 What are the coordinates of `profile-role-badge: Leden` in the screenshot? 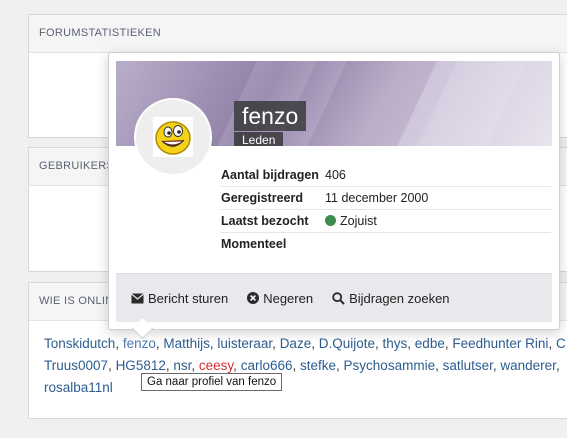 It's located at (259, 139).